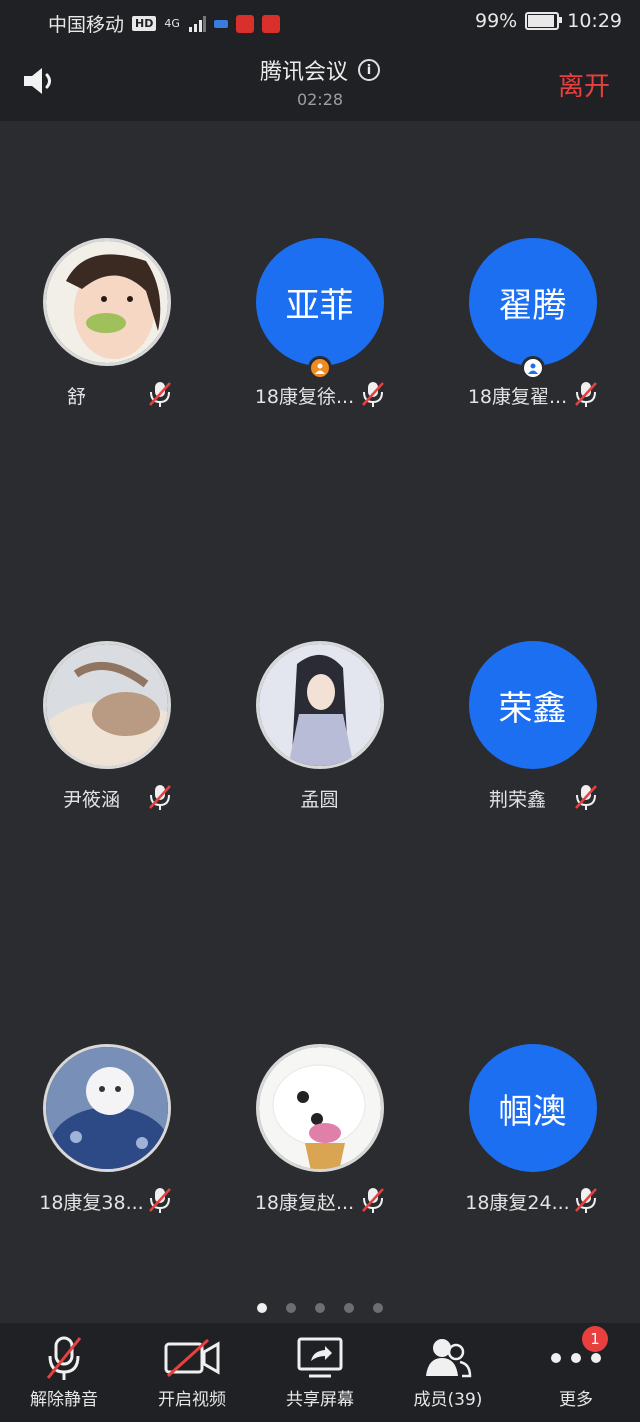  I want to click on status-bar: 中国移动 HD 4G 99% 10:29, so click(320, 22).